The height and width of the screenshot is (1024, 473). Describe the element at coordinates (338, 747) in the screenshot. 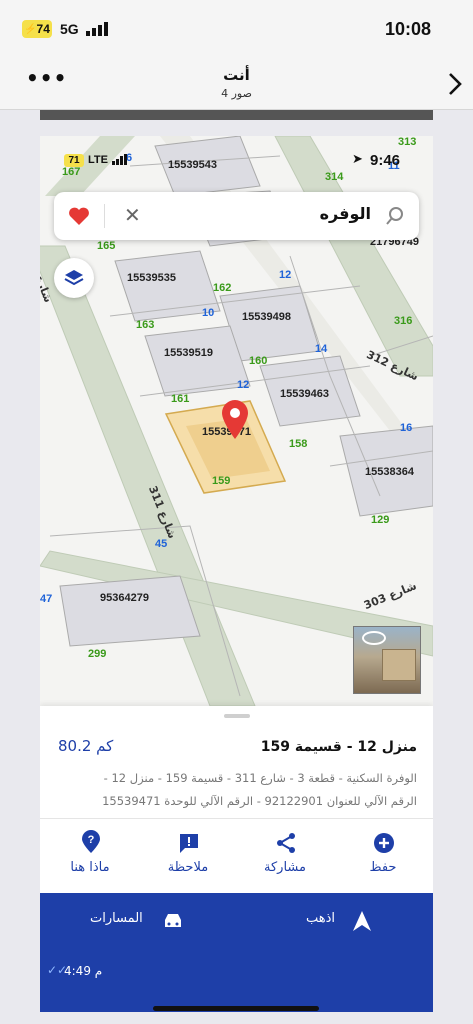

I see `place-title: منزل 12 - قسيمة 159` at that location.